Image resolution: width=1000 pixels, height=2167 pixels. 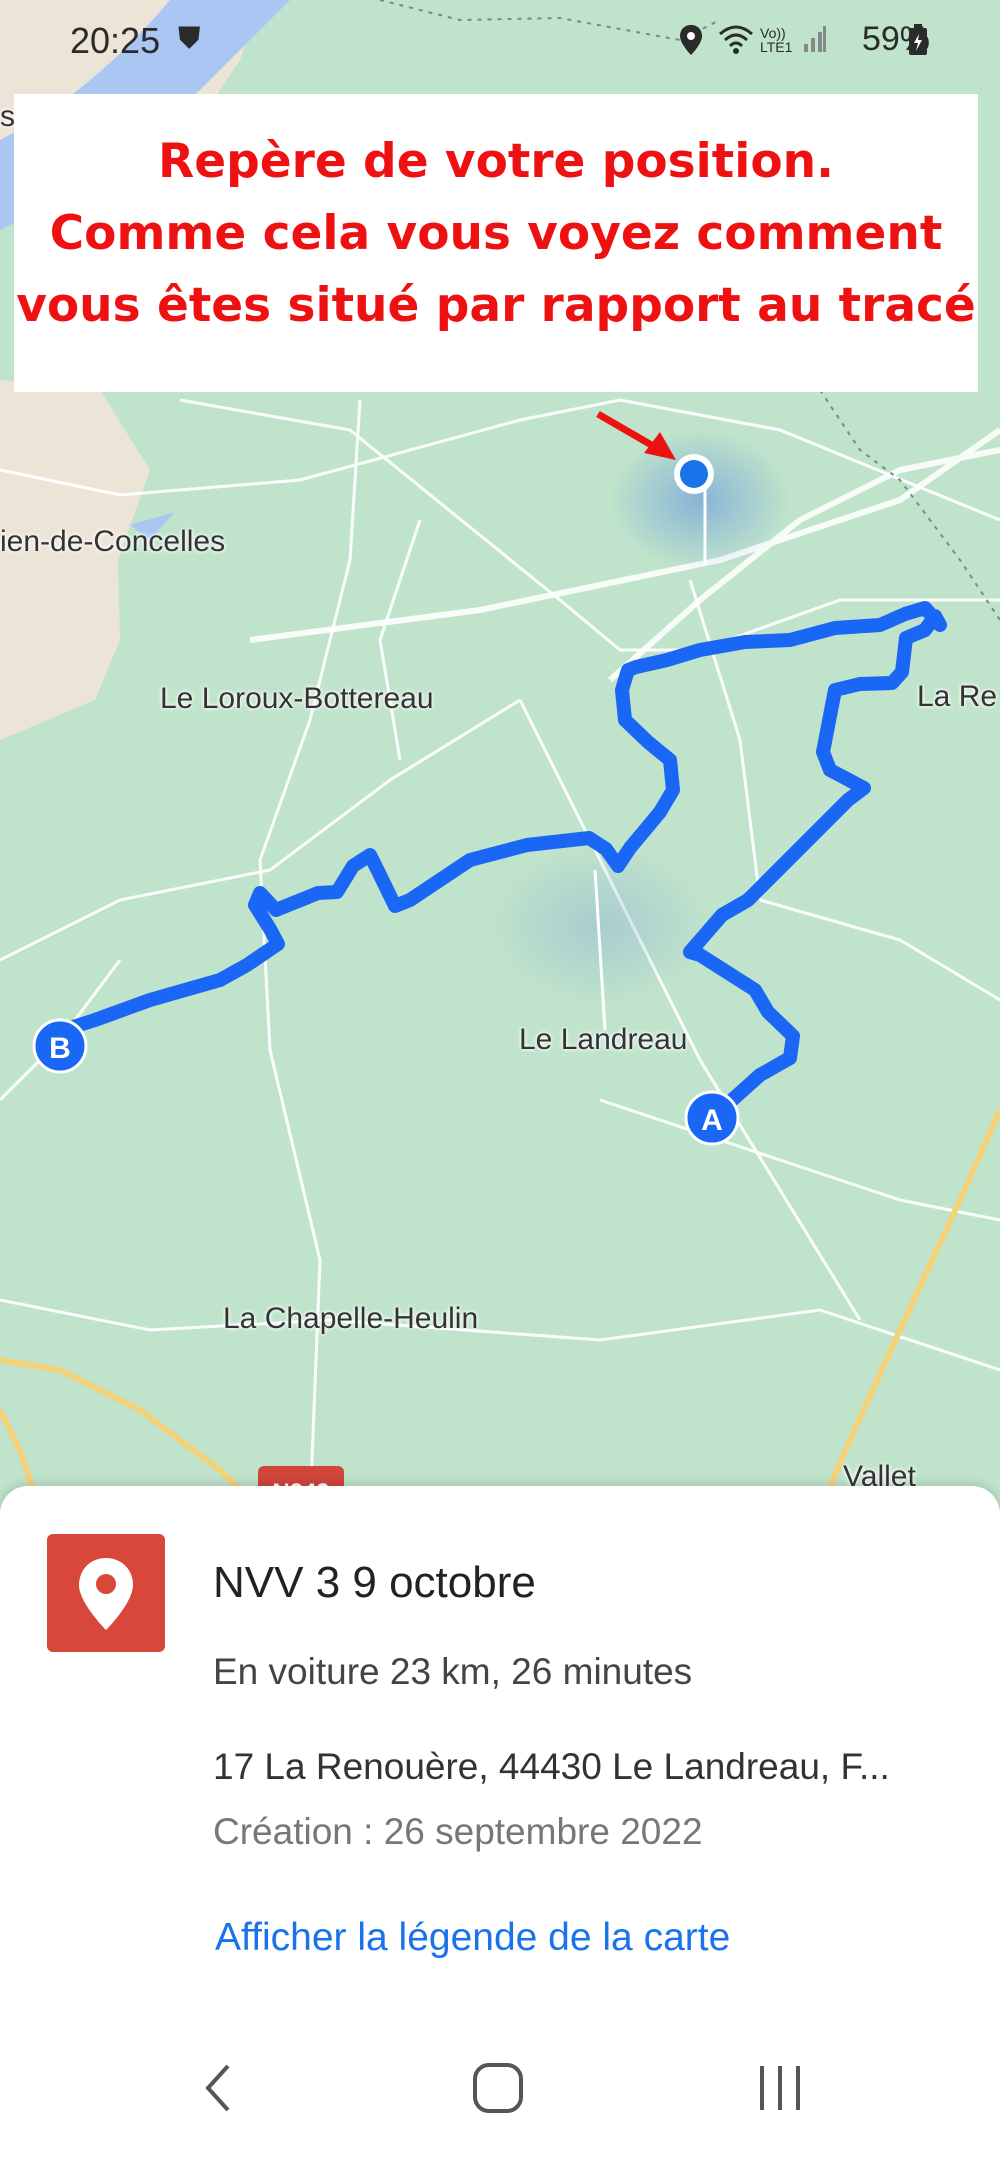 What do you see at coordinates (736, 42) in the screenshot?
I see `wifi-icon` at bounding box center [736, 42].